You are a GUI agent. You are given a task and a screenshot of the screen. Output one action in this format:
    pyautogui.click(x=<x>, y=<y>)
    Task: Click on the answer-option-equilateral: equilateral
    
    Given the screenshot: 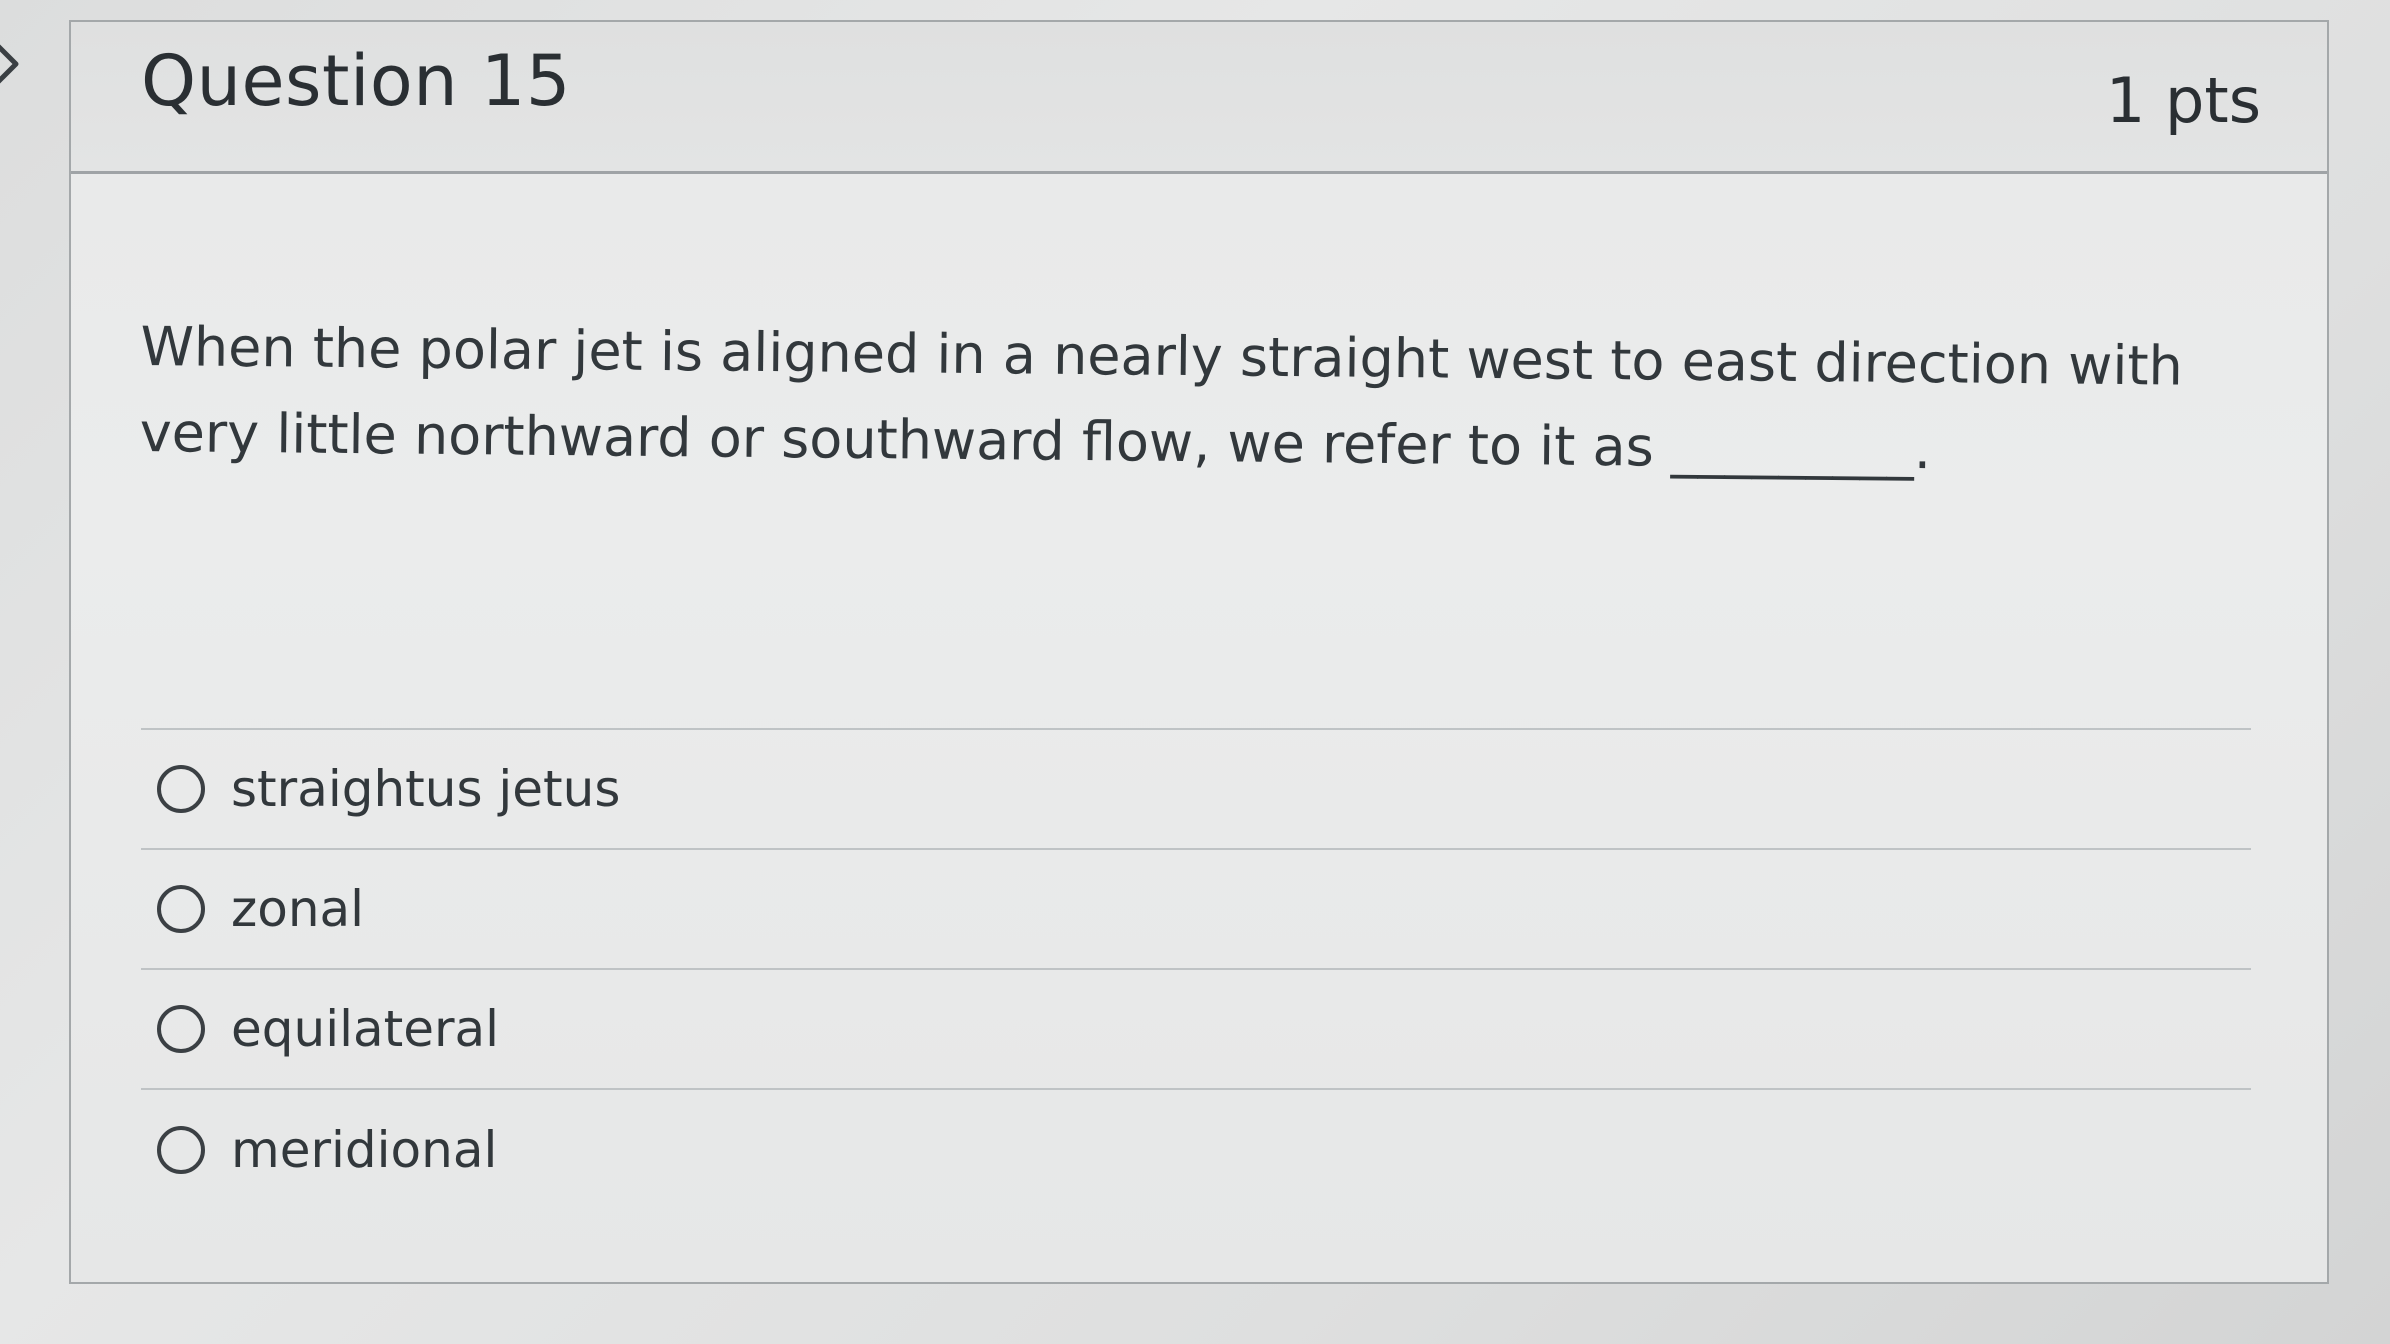 What is the action you would take?
    pyautogui.click(x=1196, y=1030)
    